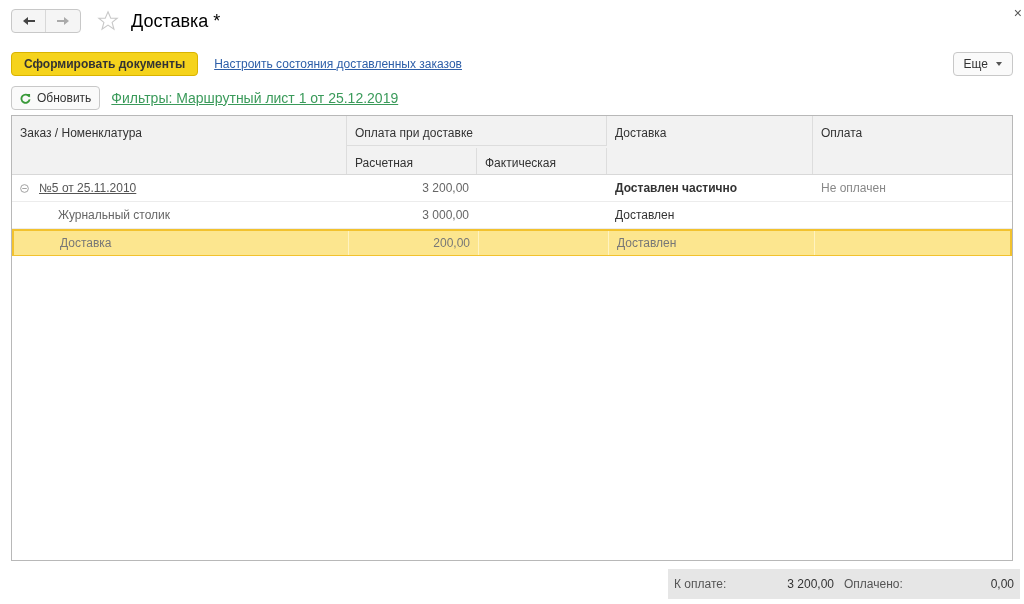 This screenshot has width=1024, height=604. Describe the element at coordinates (810, 584) in the screenshot. I see `to-pay-value: 3 200,00` at that location.